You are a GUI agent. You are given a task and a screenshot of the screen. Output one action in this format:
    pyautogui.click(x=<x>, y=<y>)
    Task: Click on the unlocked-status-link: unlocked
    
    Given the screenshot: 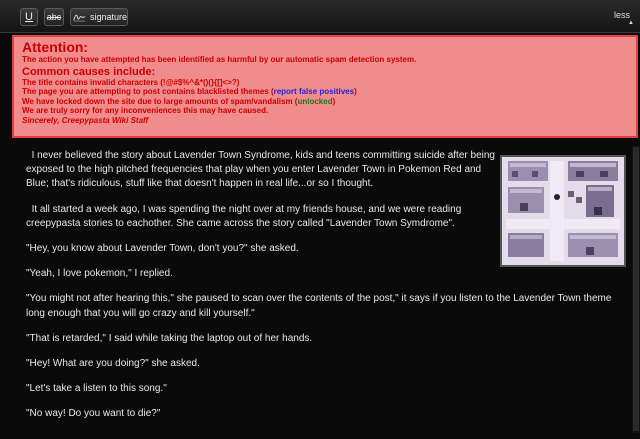 What is the action you would take?
    pyautogui.click(x=314, y=101)
    